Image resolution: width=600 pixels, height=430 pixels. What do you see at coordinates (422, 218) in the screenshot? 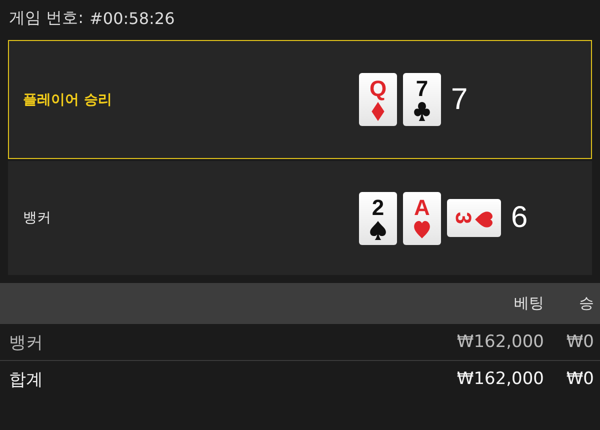
I see `playing-card: A` at bounding box center [422, 218].